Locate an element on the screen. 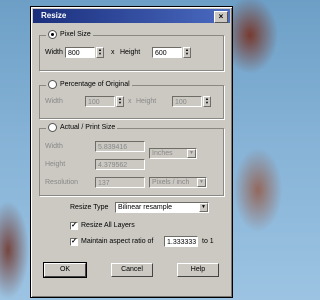  close-button: × is located at coordinates (221, 17).